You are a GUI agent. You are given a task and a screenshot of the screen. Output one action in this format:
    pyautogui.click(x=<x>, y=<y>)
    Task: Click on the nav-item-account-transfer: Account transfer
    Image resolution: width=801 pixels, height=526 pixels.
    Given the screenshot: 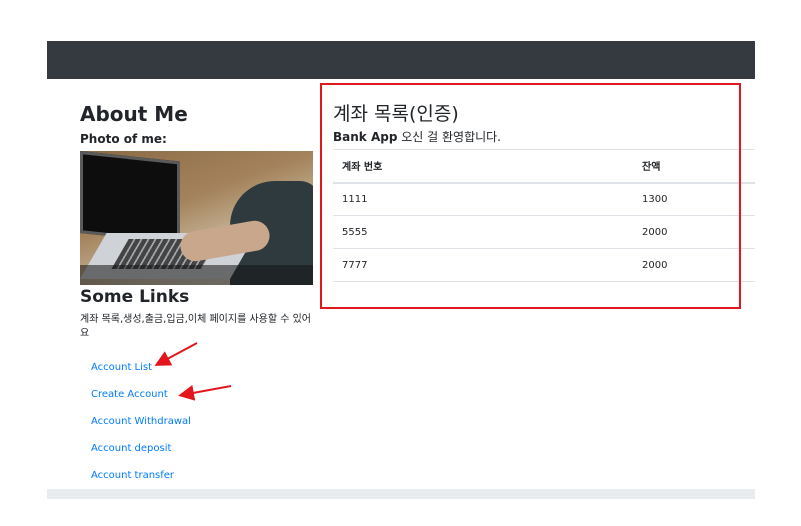 What is the action you would take?
    pyautogui.click(x=200, y=472)
    